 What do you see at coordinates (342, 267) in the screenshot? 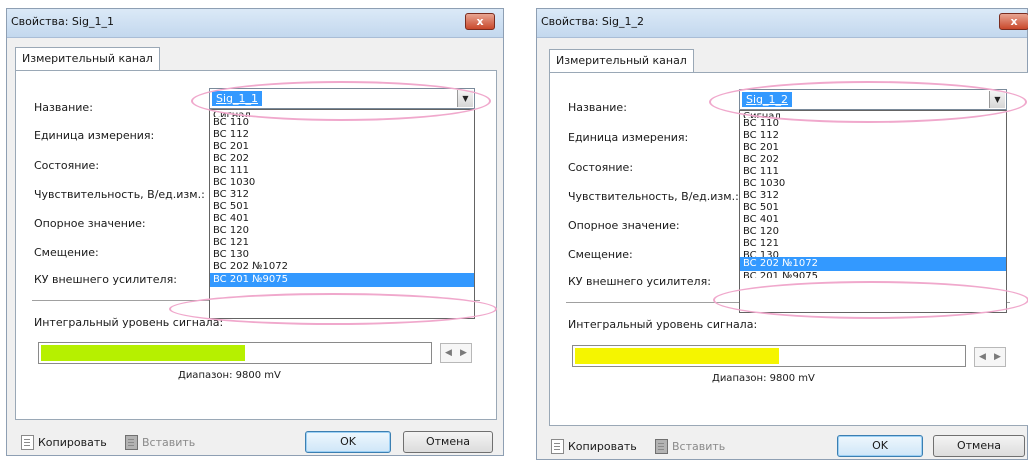
I see `dropdown-item: BC 202 №1072` at bounding box center [342, 267].